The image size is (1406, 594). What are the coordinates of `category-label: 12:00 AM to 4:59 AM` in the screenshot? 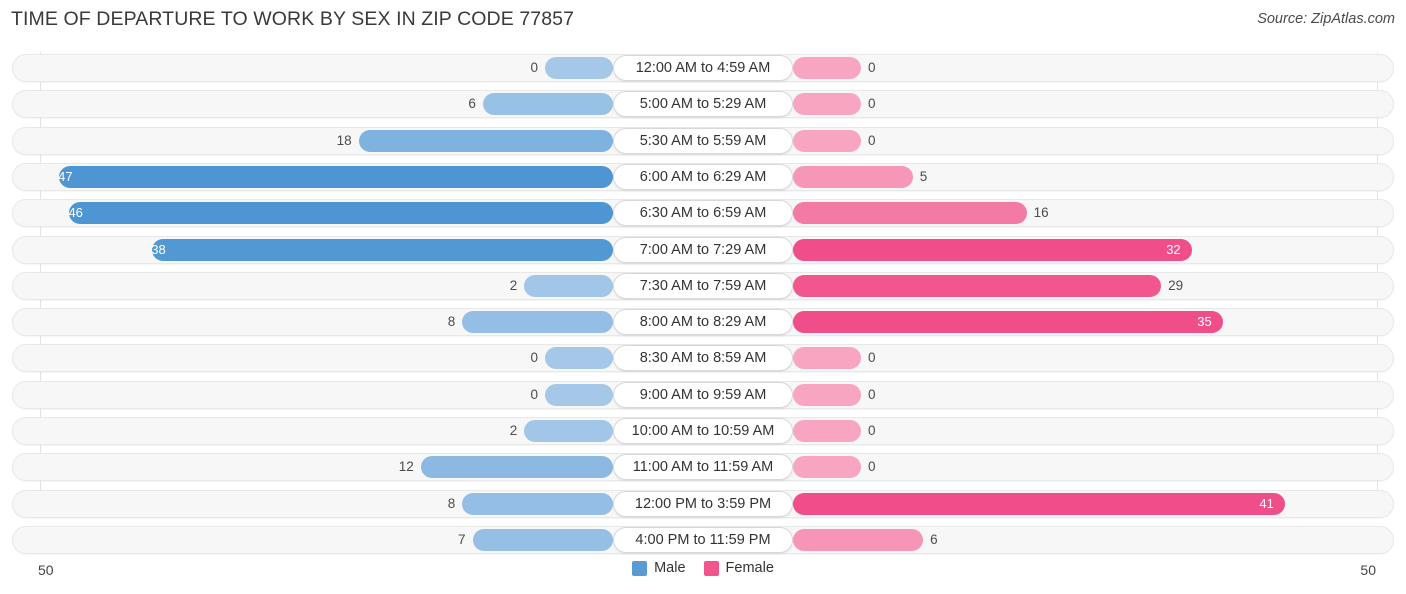 It's located at (703, 68).